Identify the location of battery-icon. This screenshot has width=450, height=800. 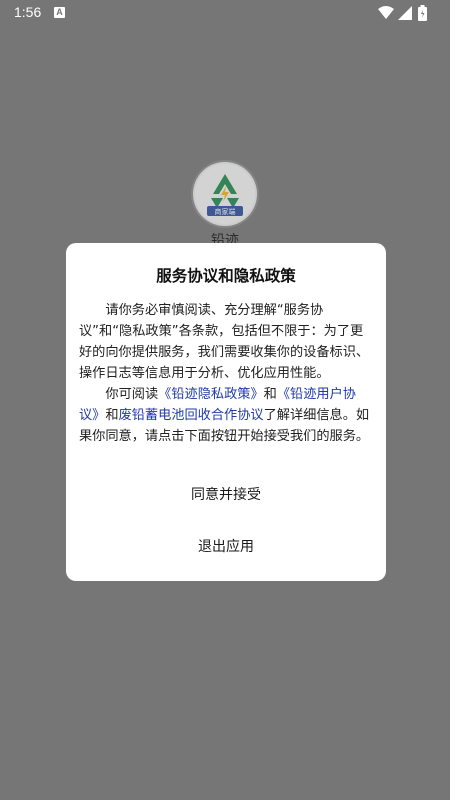
(422, 13).